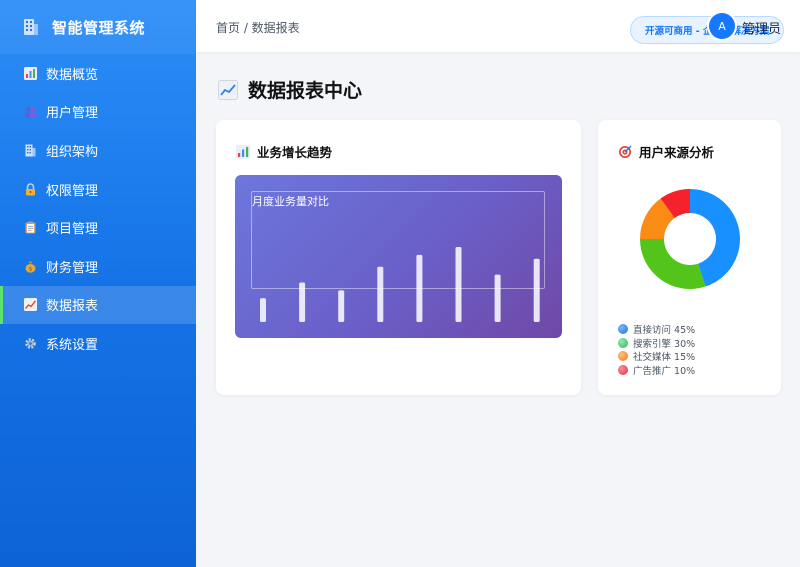 The height and width of the screenshot is (567, 800). What do you see at coordinates (722, 26) in the screenshot?
I see `avatar: A` at bounding box center [722, 26].